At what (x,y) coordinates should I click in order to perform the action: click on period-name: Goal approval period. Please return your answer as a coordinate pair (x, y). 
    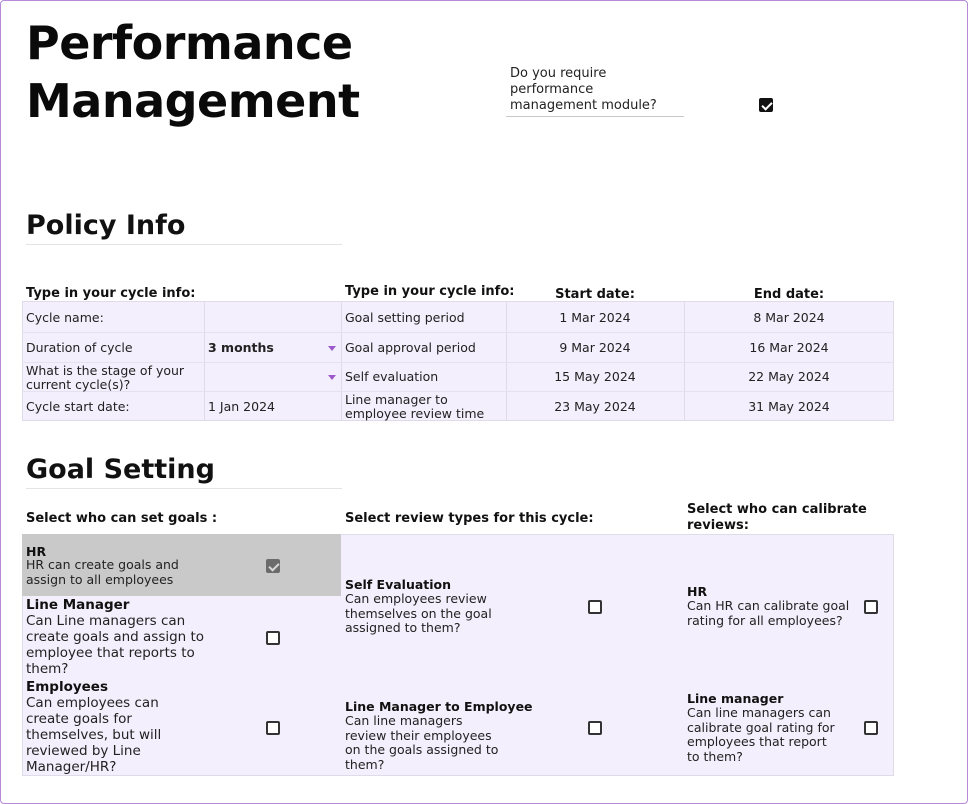
    Looking at the image, I should click on (410, 347).